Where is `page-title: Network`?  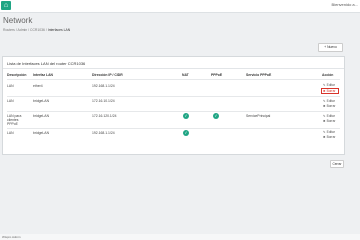
page-title: Network is located at coordinates (18, 20).